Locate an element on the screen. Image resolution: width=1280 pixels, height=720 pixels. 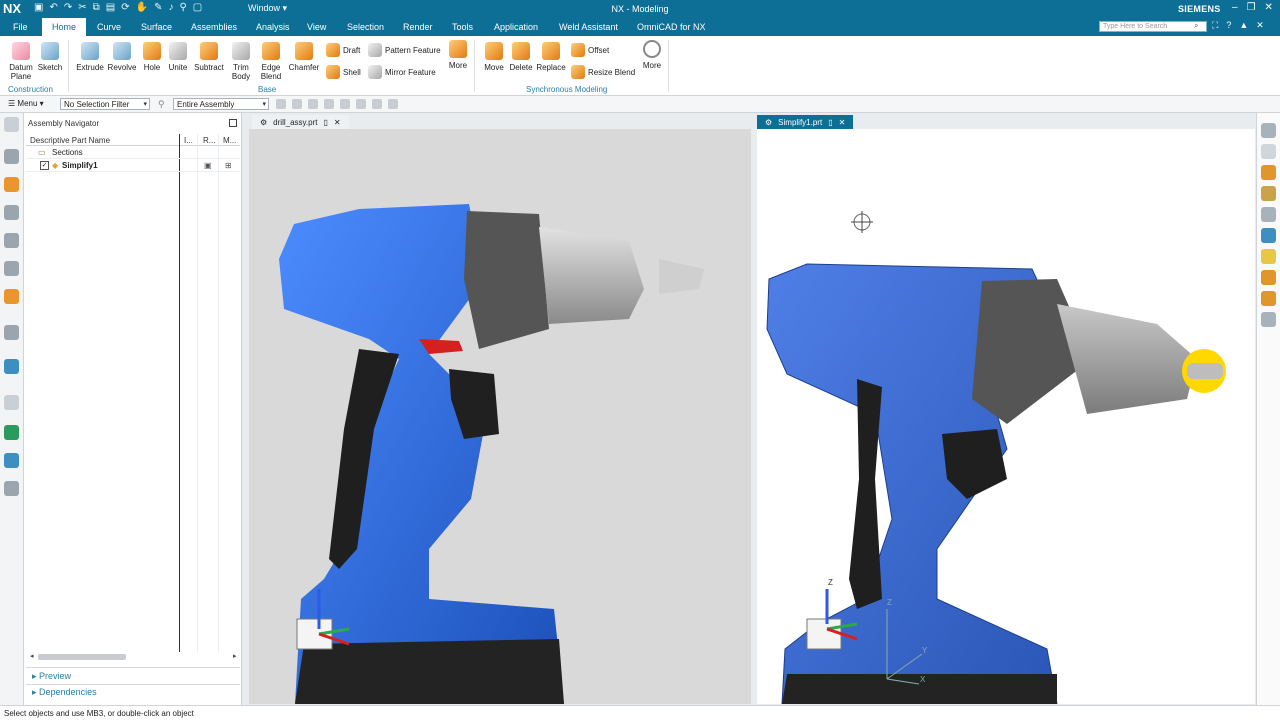
tab-assemblies: Assemblies is located at coordinates (214, 27).